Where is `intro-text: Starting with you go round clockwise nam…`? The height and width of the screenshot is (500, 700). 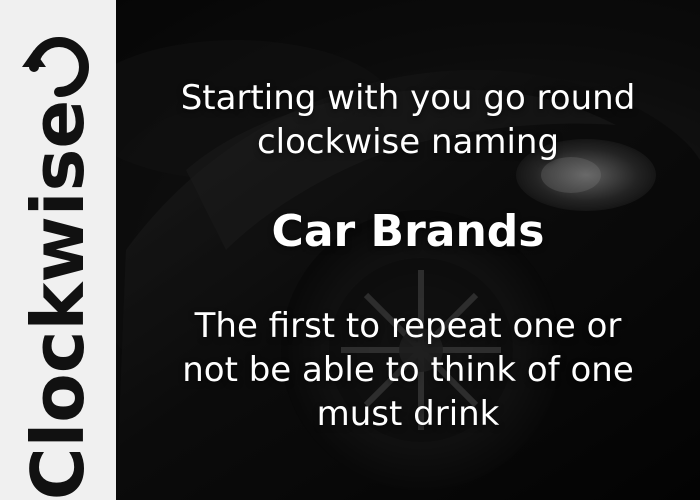 intro-text: Starting with you go round clockwise nam… is located at coordinates (408, 120).